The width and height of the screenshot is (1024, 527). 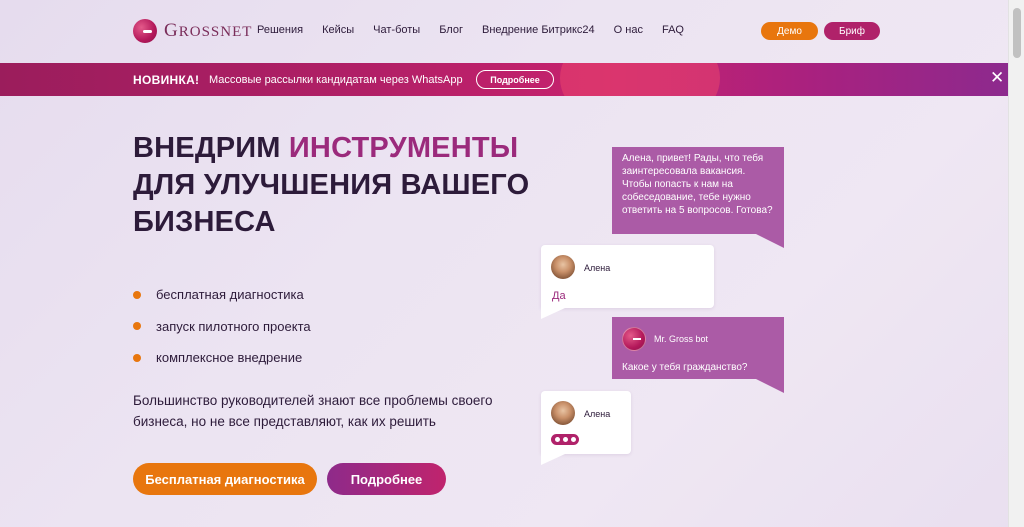 What do you see at coordinates (634, 339) in the screenshot?
I see `bot-avatar-icon` at bounding box center [634, 339].